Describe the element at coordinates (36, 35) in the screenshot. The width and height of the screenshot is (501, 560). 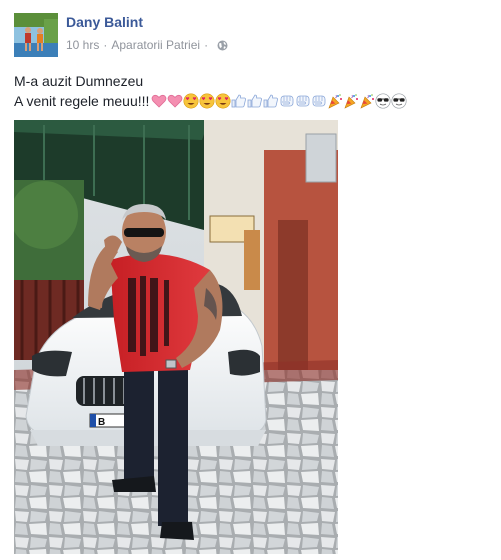
I see `avatar` at that location.